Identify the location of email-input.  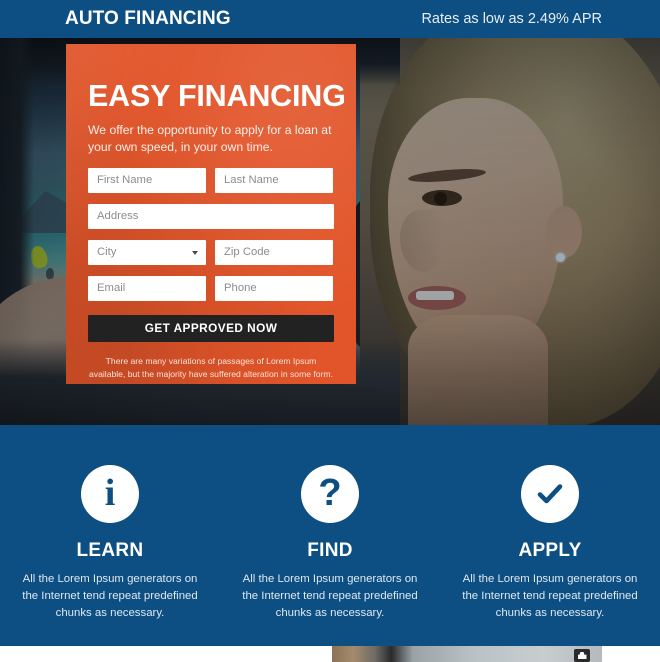
(147, 288).